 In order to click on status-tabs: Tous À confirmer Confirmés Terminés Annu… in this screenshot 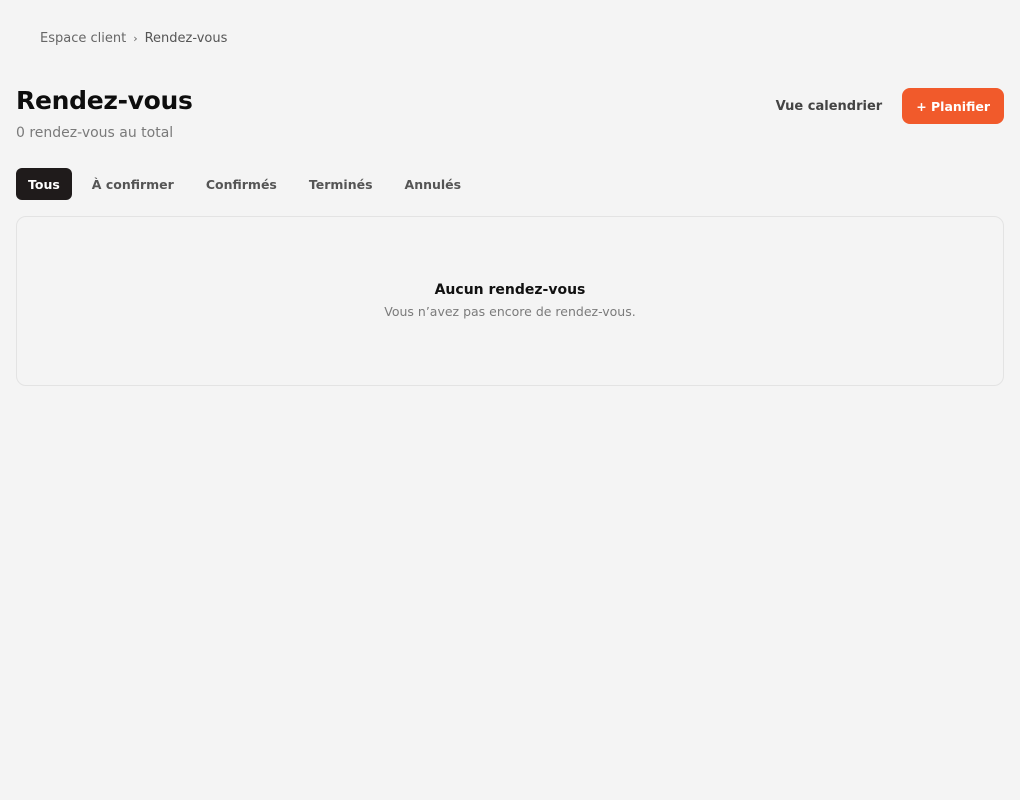, I will do `click(248, 184)`.